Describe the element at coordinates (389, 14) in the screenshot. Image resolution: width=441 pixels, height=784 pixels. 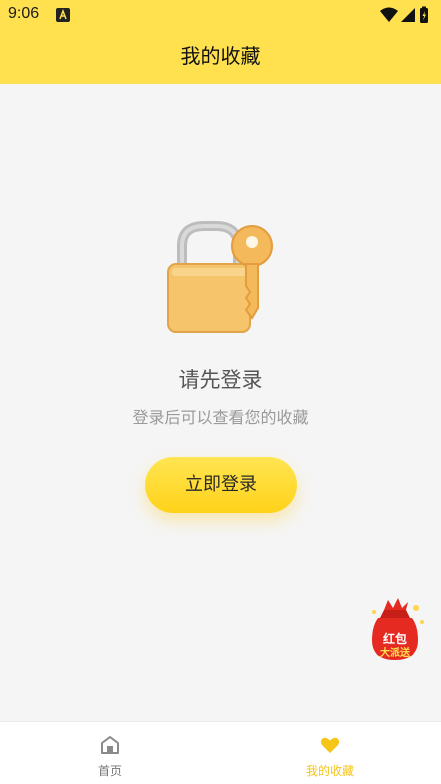
I see `wifi-icon` at that location.